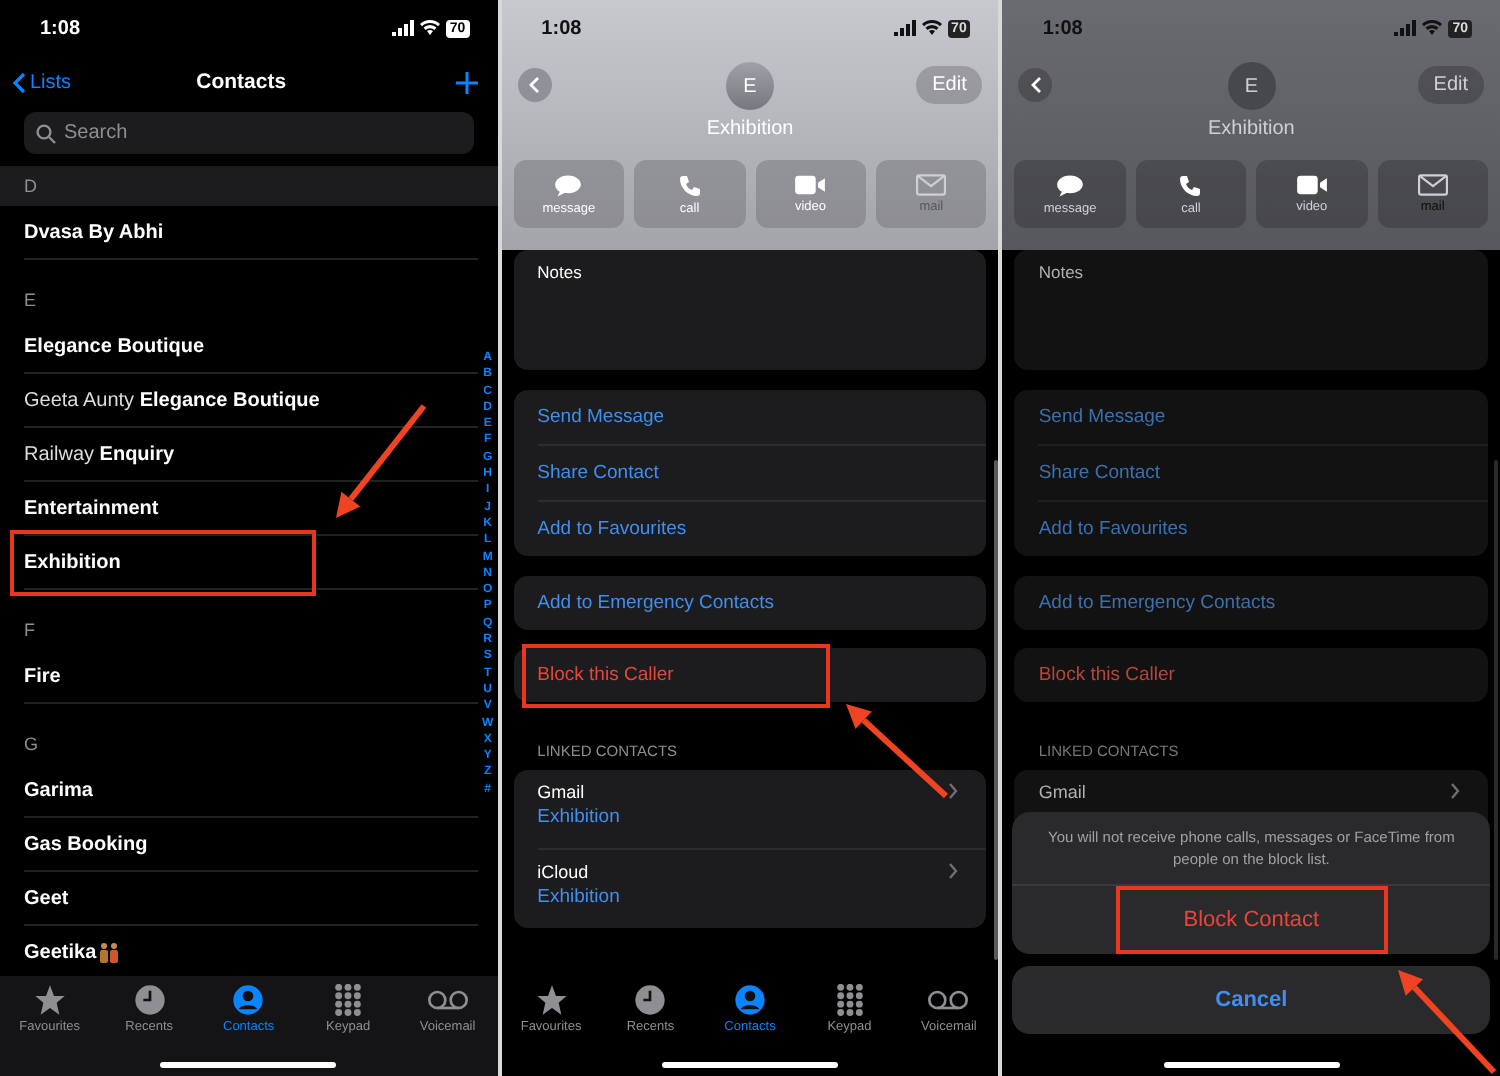 The width and height of the screenshot is (1500, 1076). I want to click on cancel-button: Cancel, so click(1251, 1000).